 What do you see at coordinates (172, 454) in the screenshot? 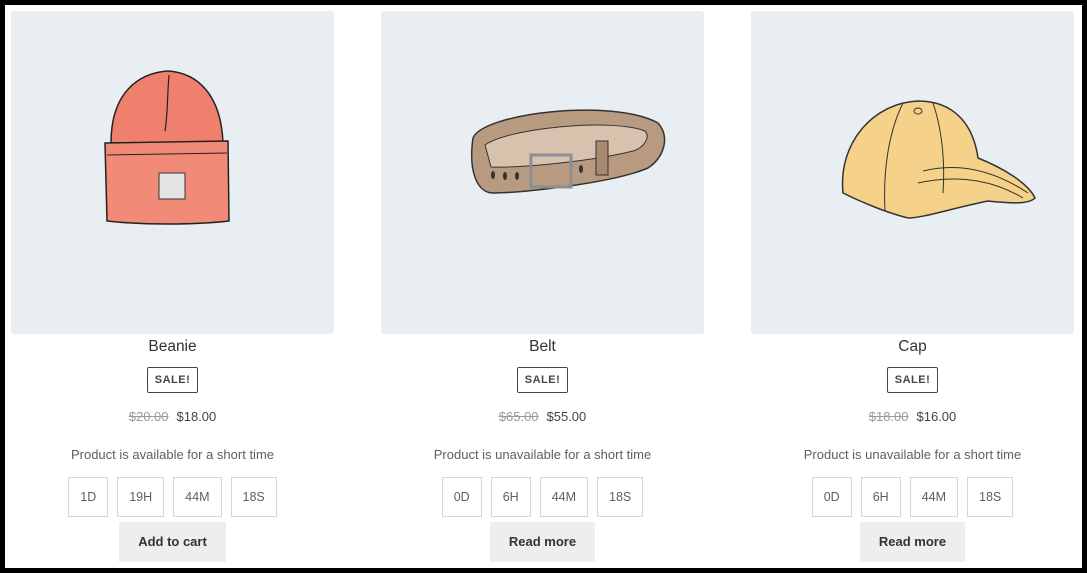
I see `availability-text: Product is available for a short time` at bounding box center [172, 454].